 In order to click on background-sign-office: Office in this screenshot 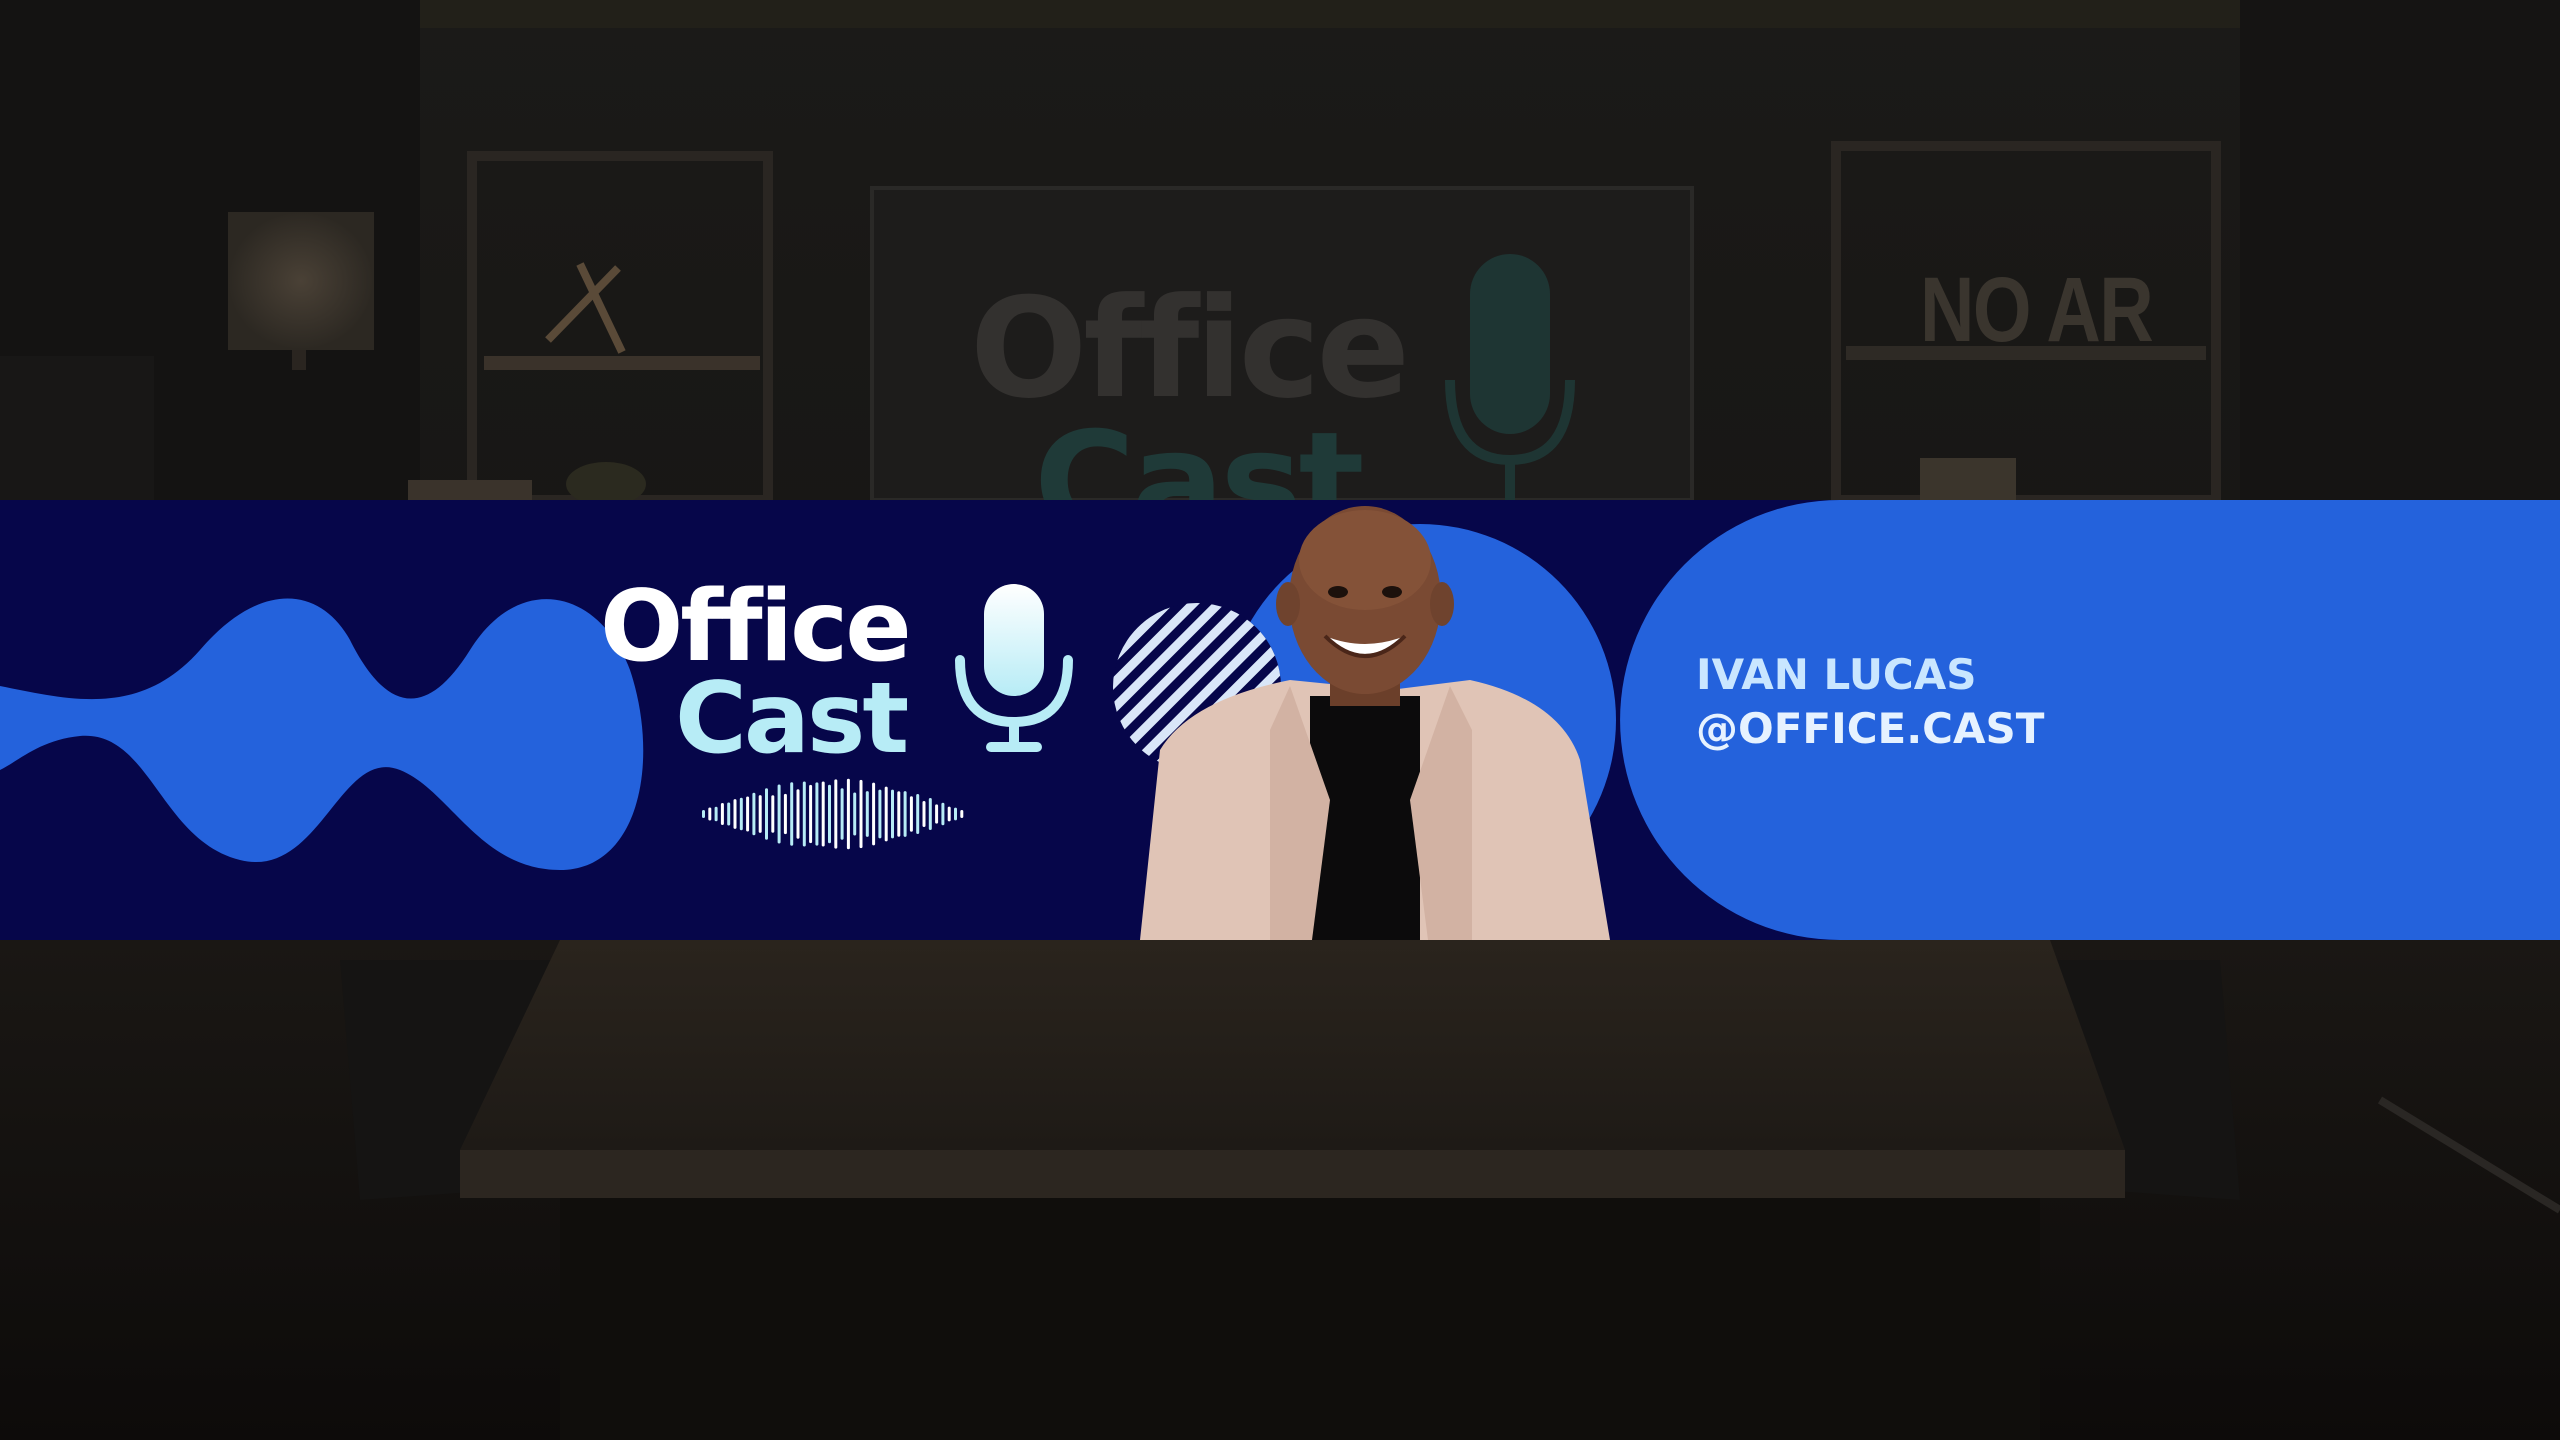, I will do `click(1190, 348)`.